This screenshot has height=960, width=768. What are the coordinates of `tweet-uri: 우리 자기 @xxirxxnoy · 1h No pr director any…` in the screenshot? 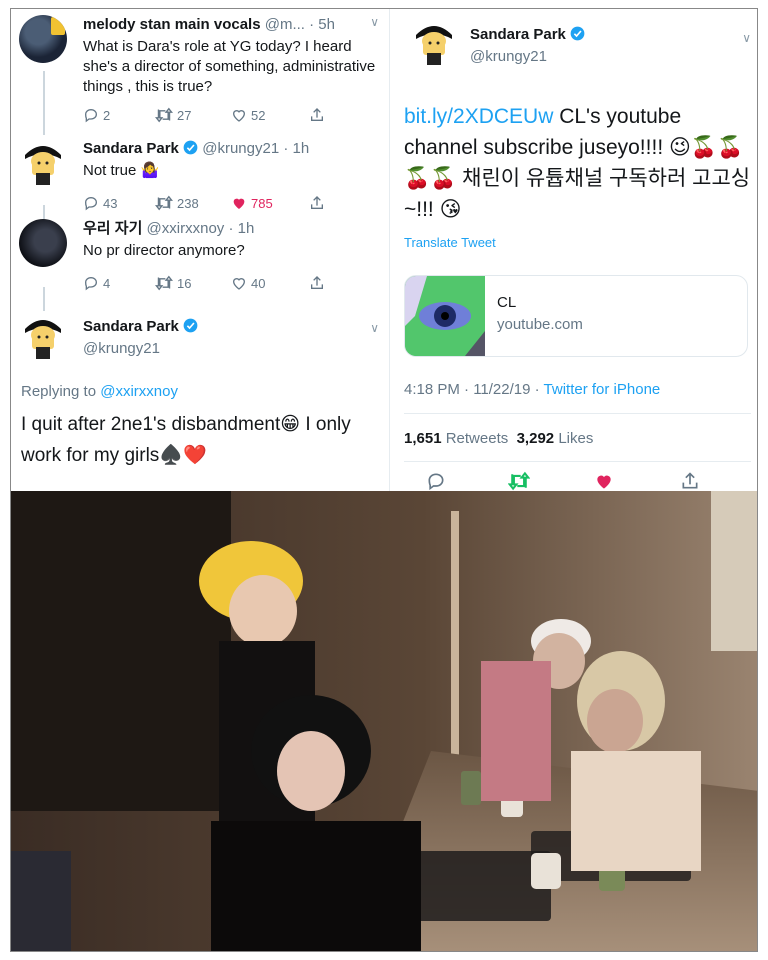 It's located at (199, 256).